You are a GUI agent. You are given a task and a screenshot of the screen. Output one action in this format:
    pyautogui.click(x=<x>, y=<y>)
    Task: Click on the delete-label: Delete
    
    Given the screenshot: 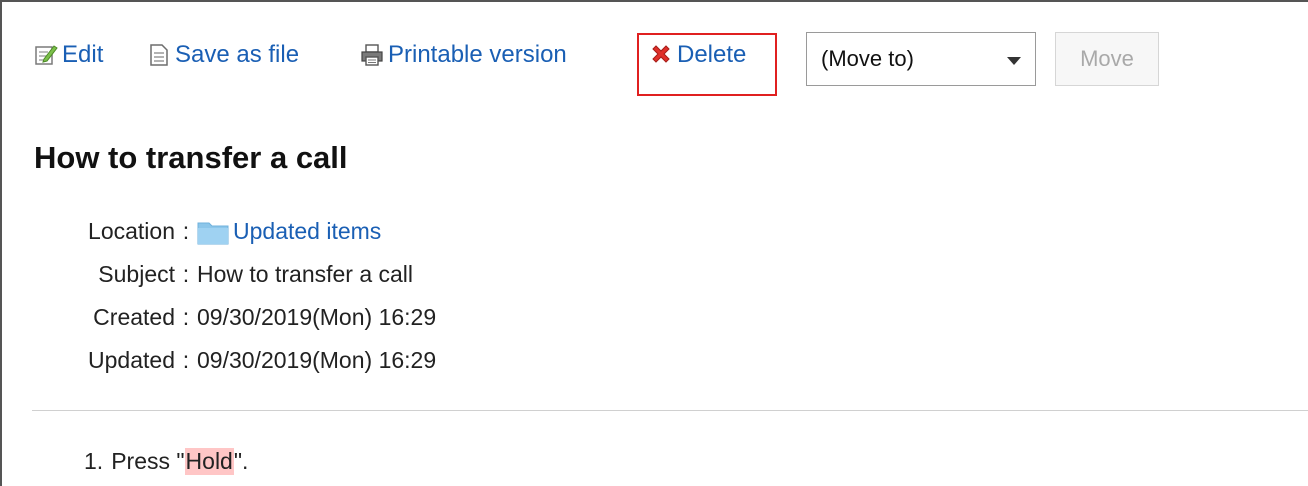 What is the action you would take?
    pyautogui.click(x=712, y=54)
    